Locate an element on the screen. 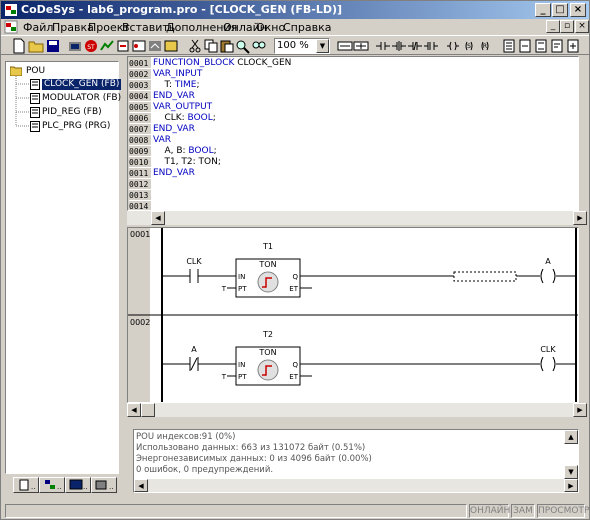  code-line: VAR is located at coordinates (162, 140).